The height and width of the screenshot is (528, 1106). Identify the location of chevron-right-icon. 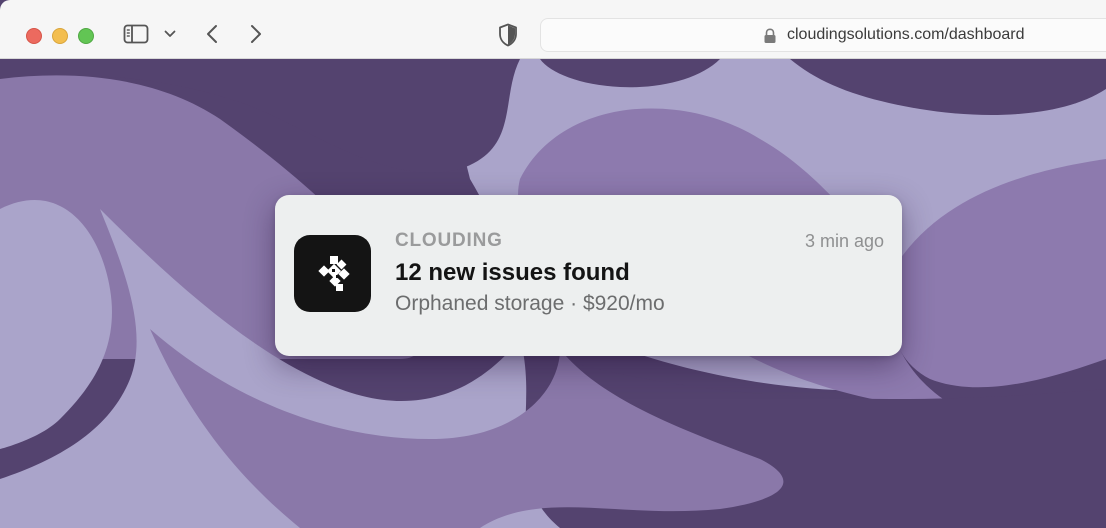
(256, 34).